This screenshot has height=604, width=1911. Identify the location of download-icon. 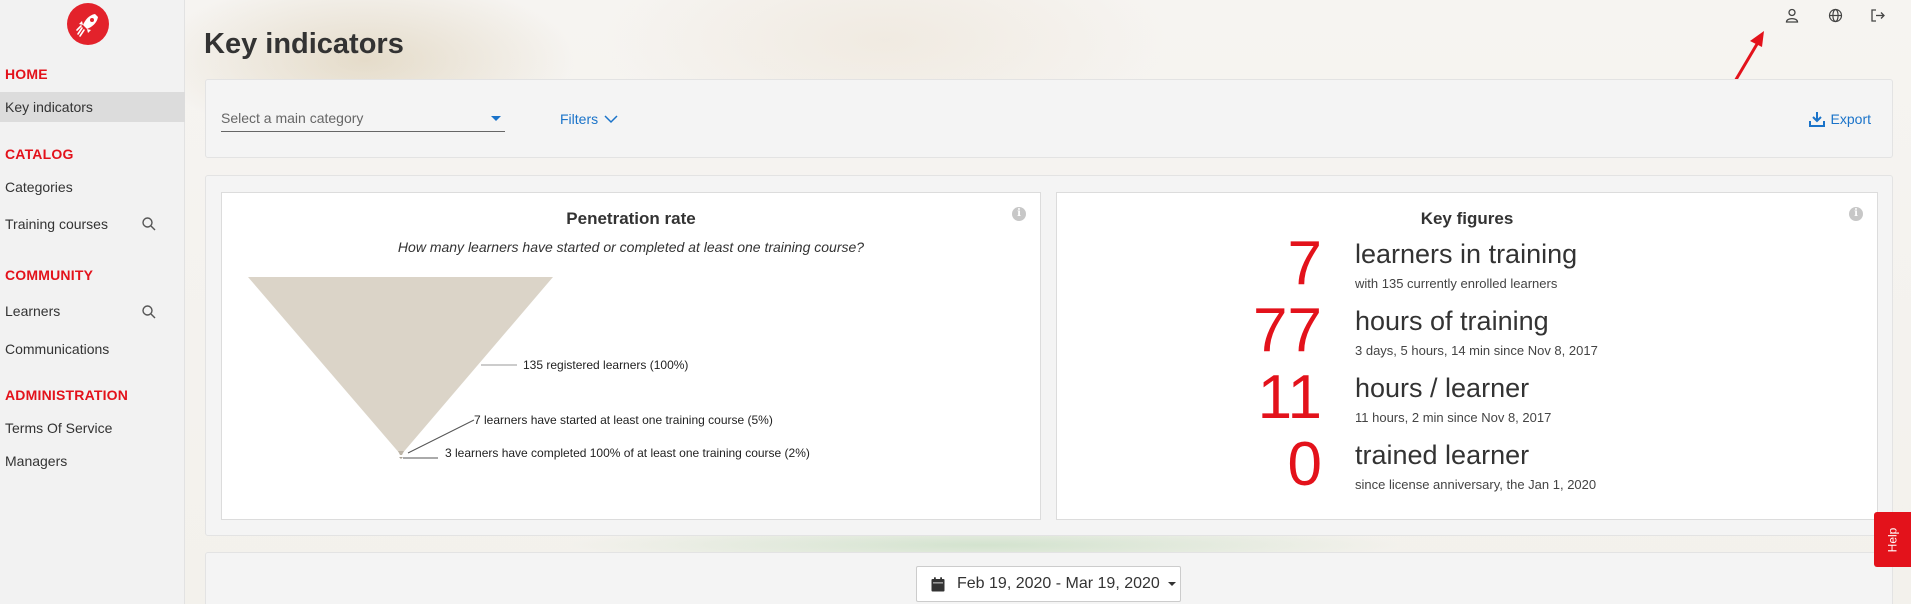
(1816, 119).